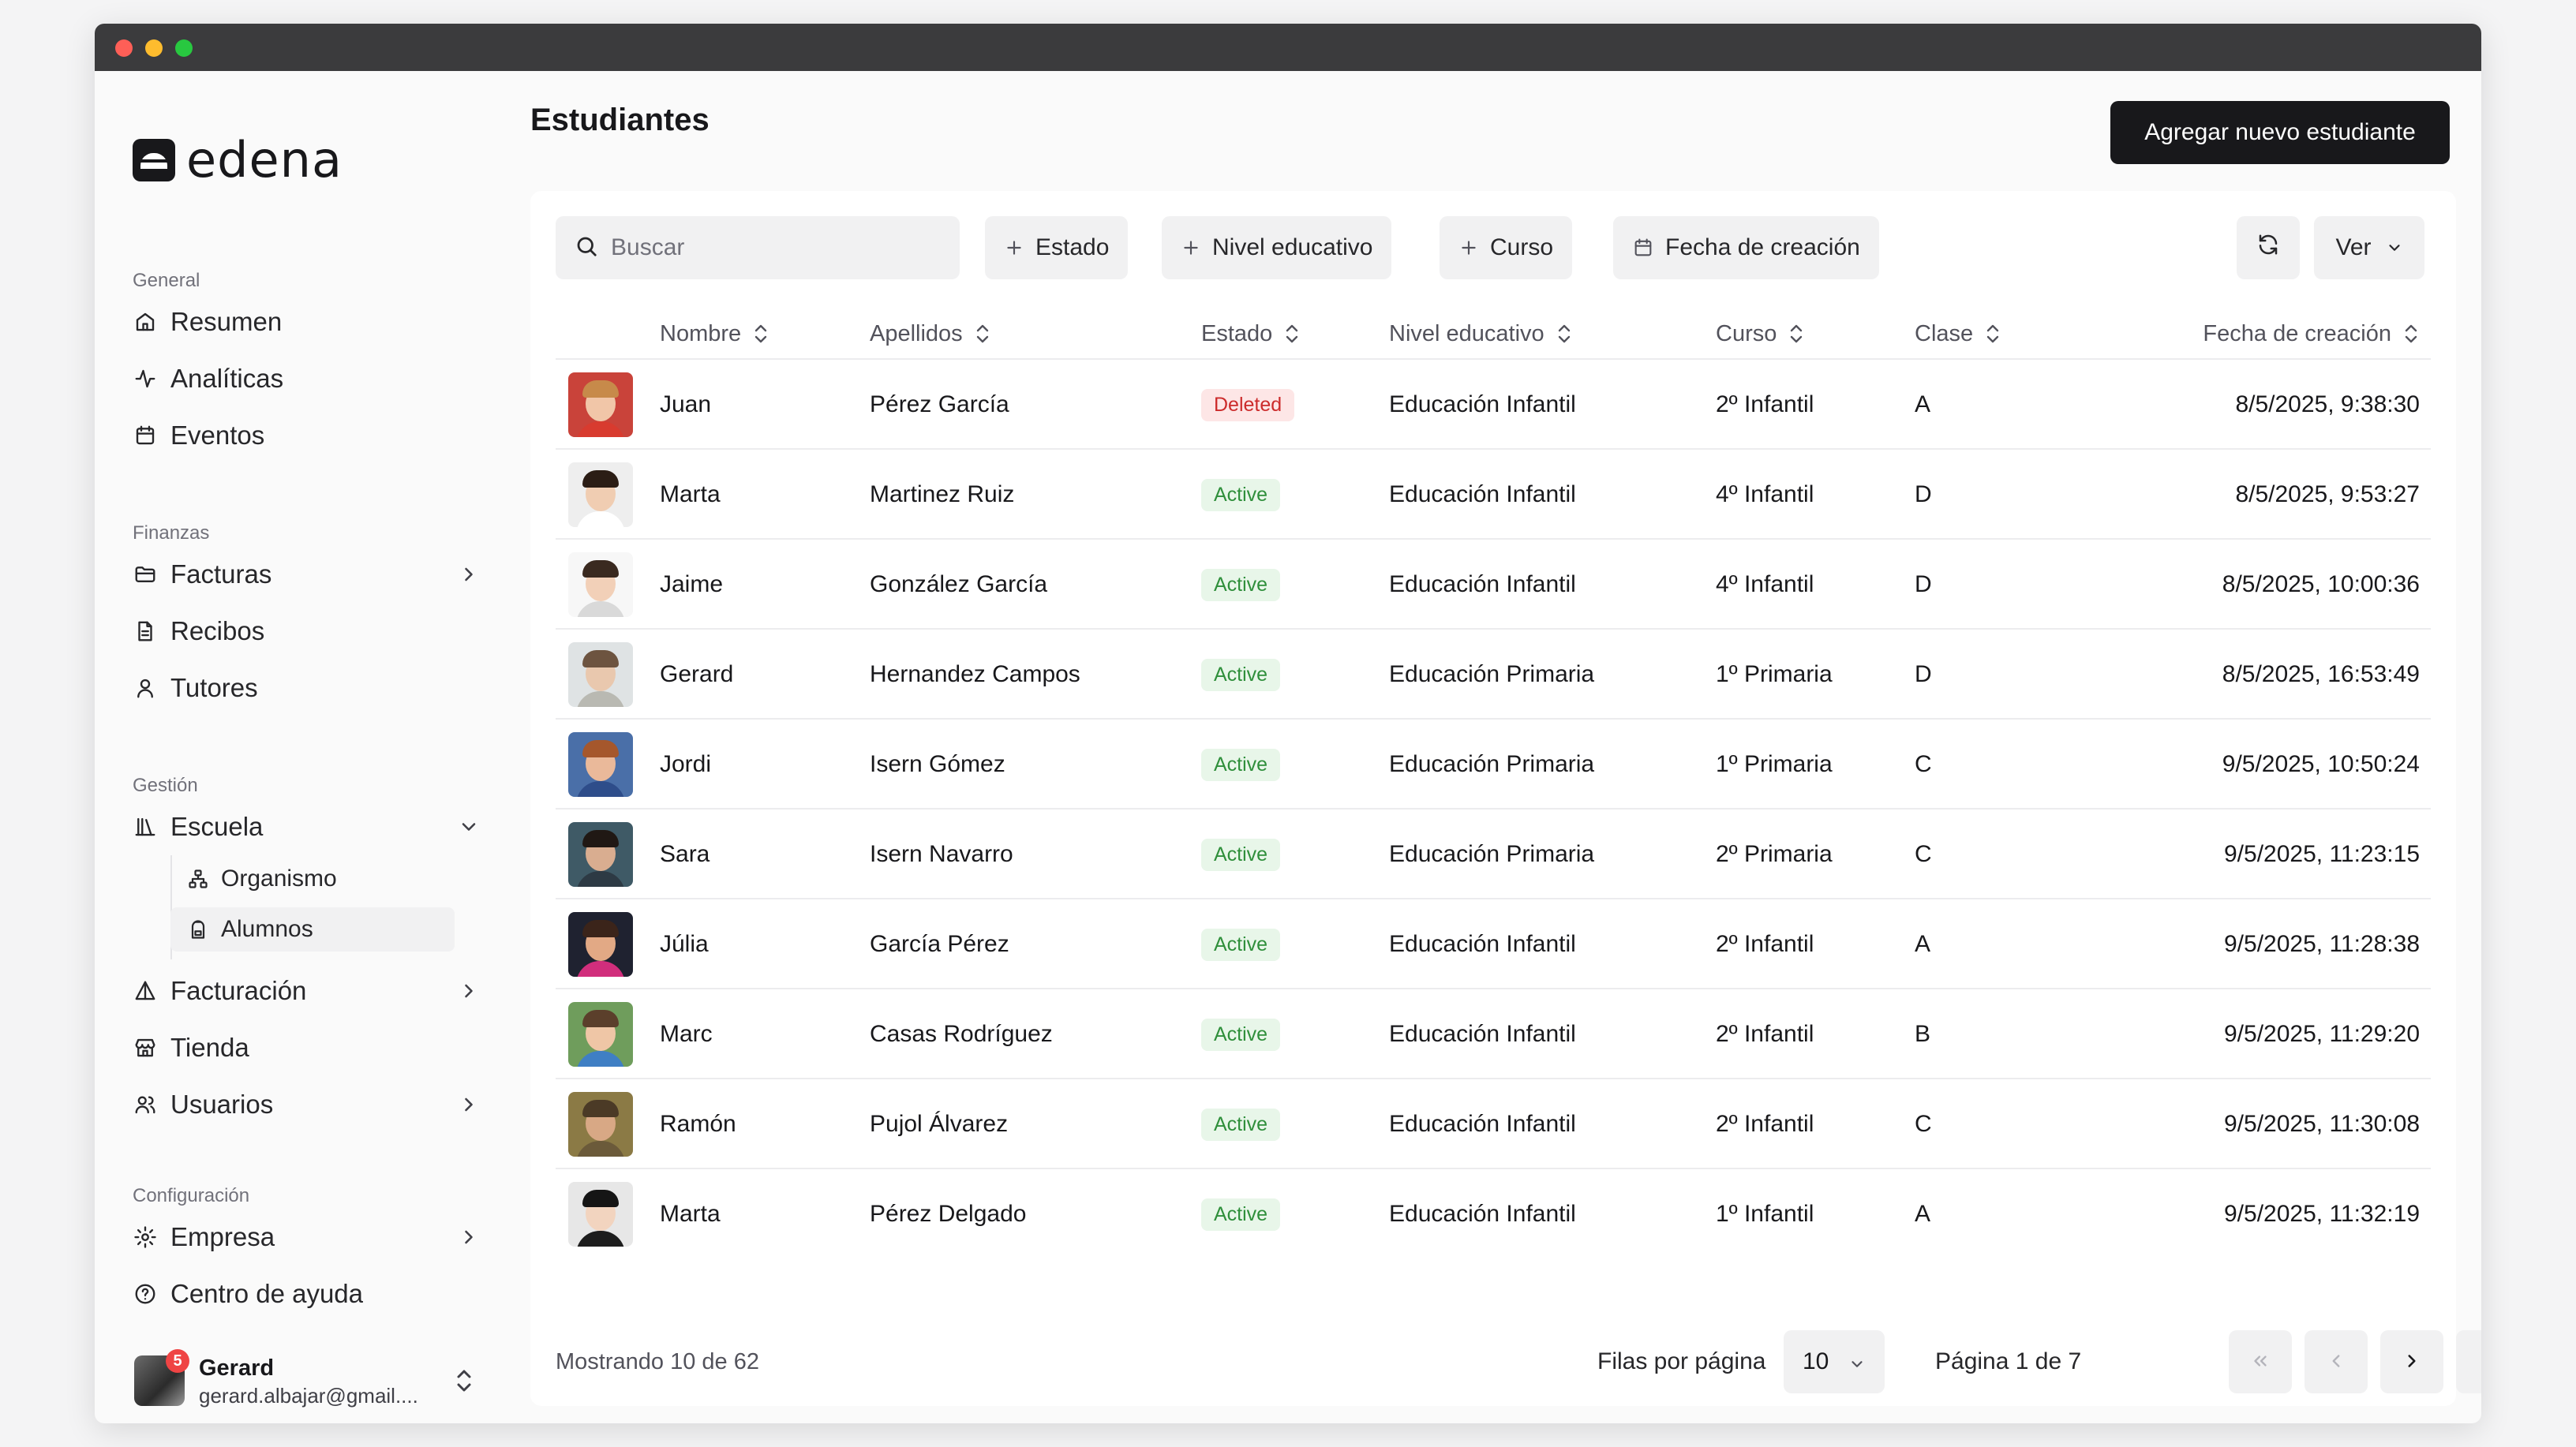  Describe the element at coordinates (939, 404) in the screenshot. I see `cell-apellidos: Pérez García` at that location.